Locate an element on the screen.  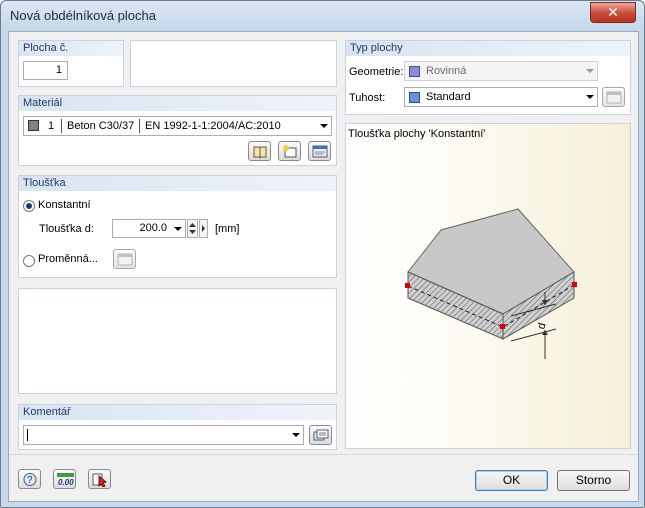
comment-list-icon is located at coordinates (321, 435).